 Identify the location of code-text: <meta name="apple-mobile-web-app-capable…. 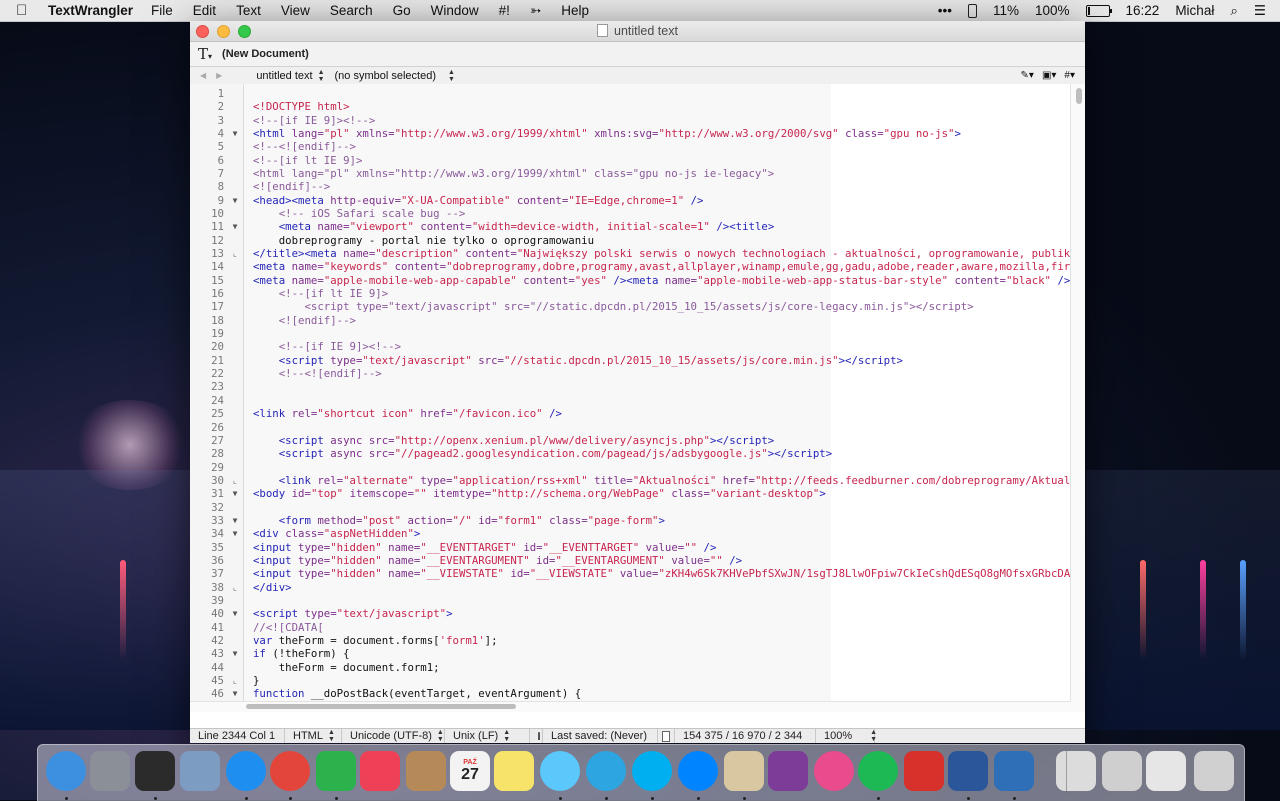
(665, 280).